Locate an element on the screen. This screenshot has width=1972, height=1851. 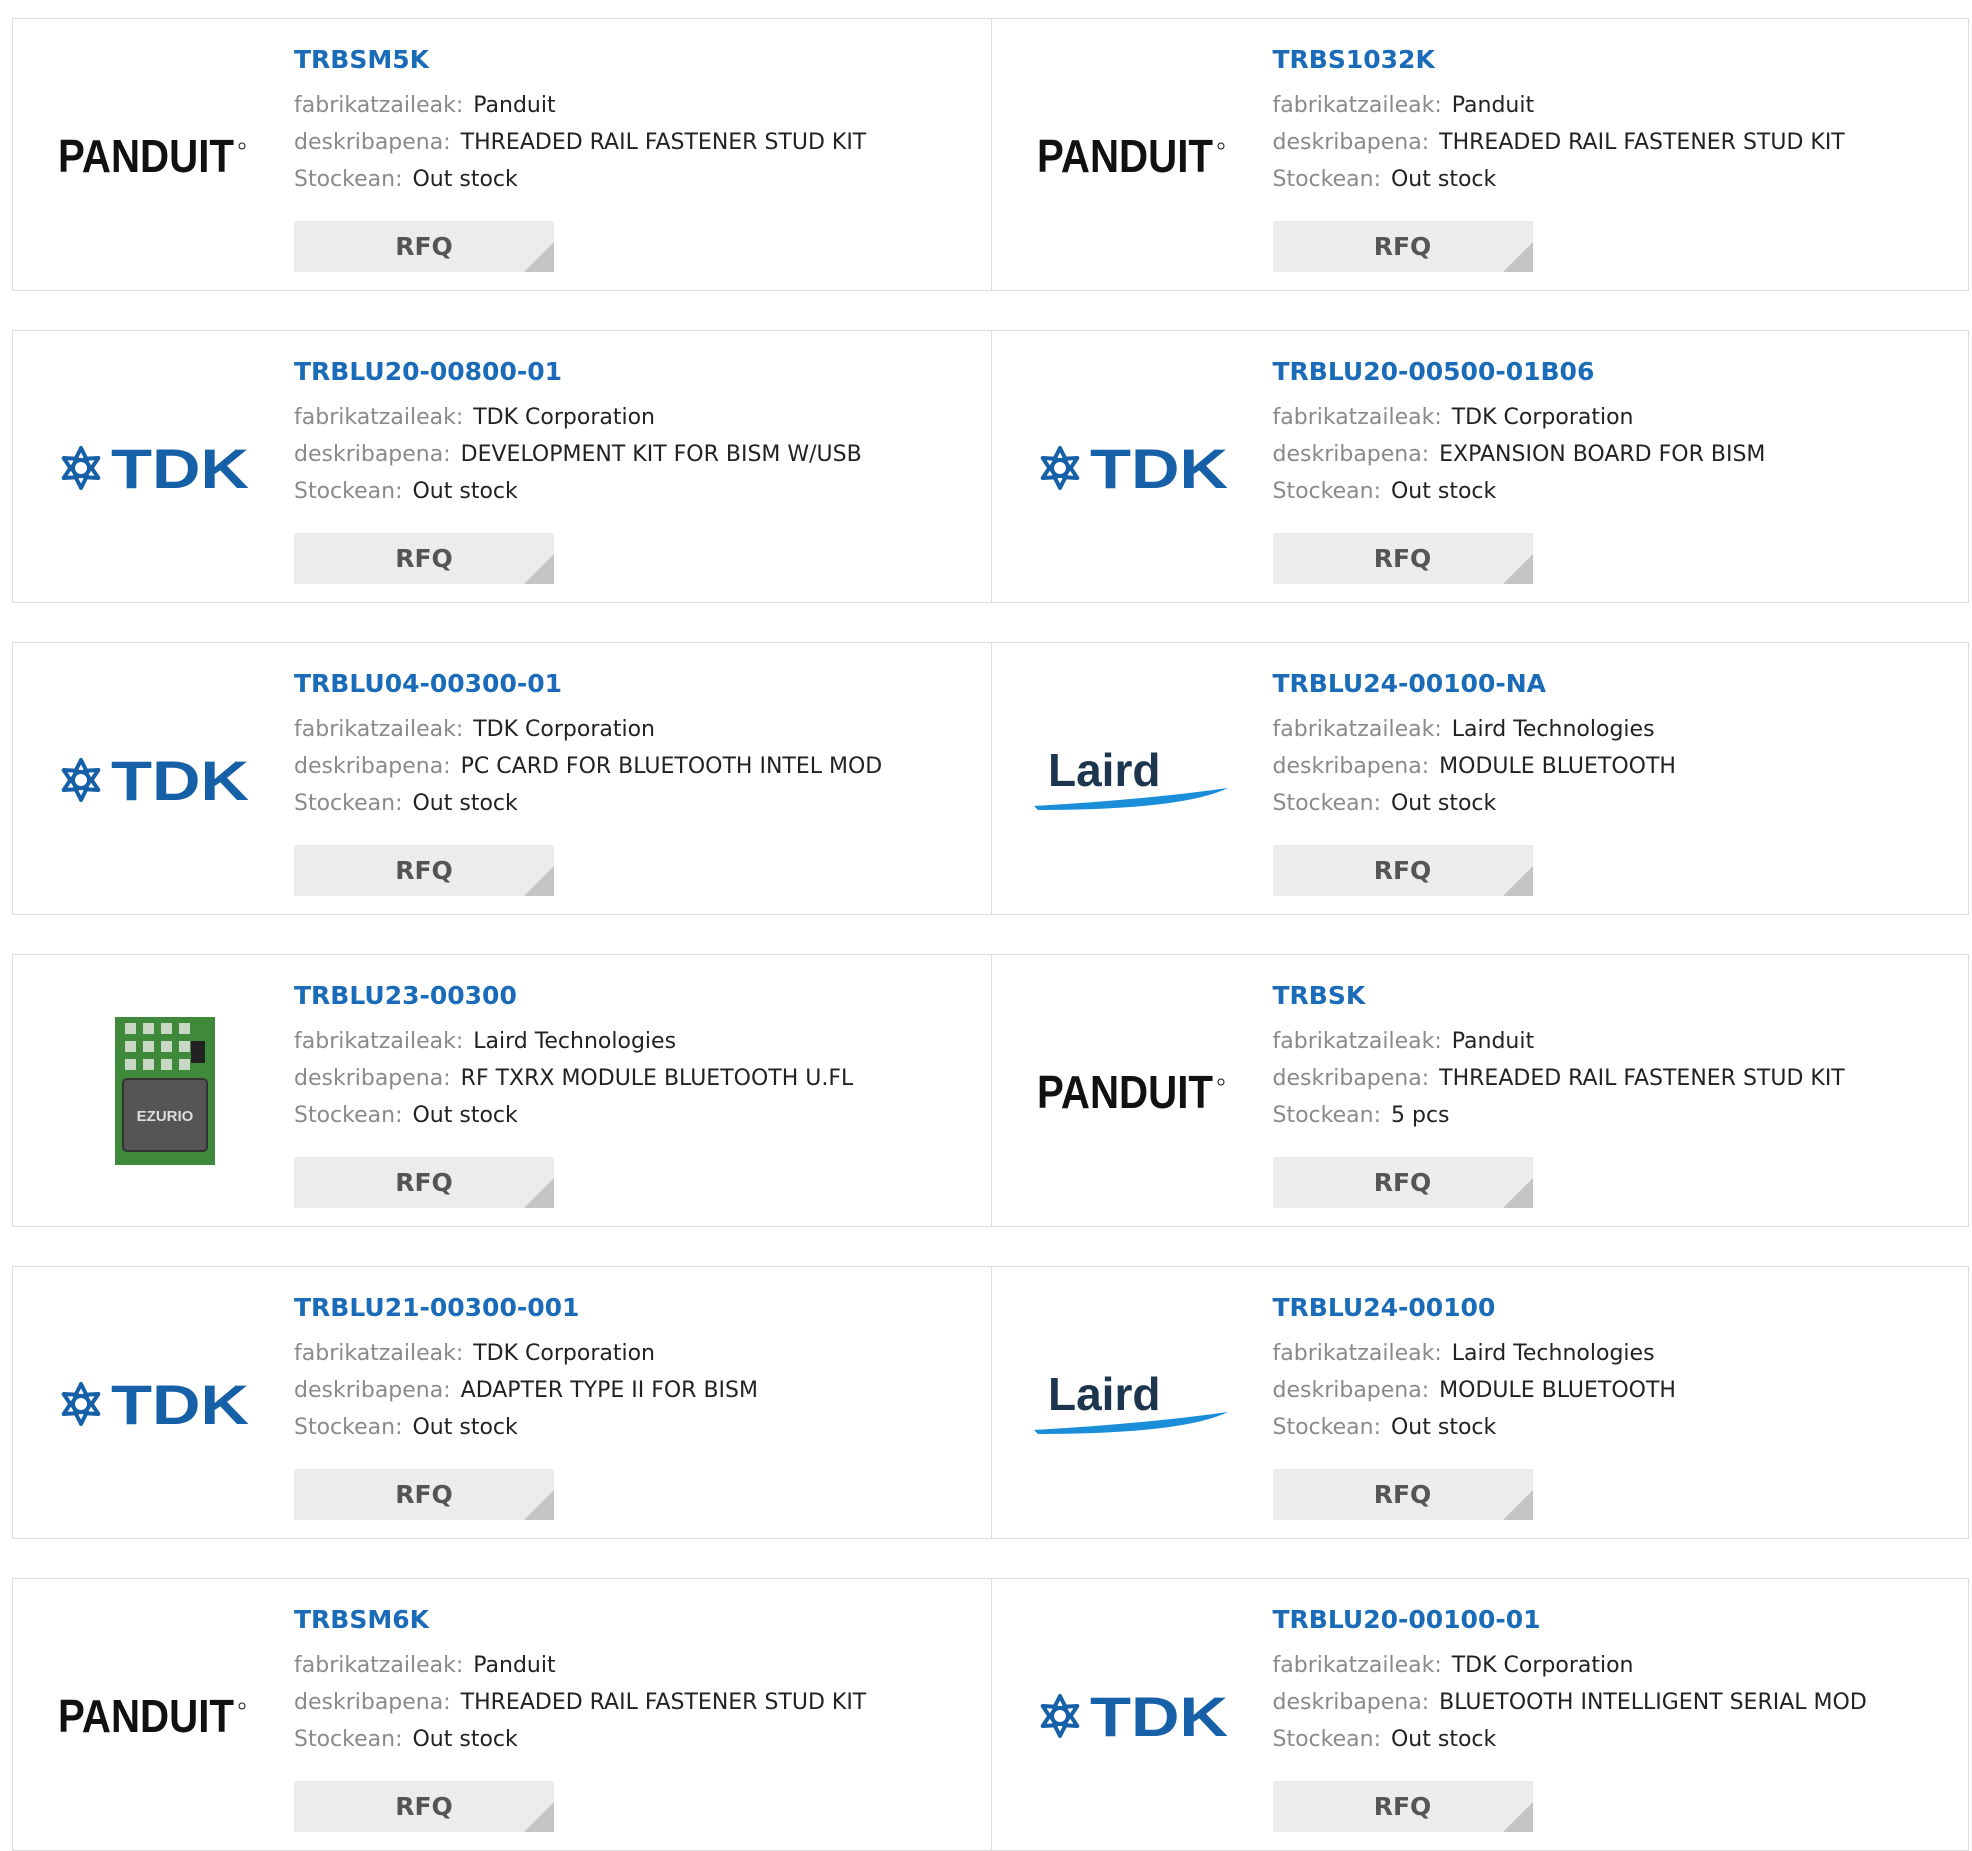
description-line: deskribapena: MODULE BLUETOOTH is located at coordinates (1616, 766).